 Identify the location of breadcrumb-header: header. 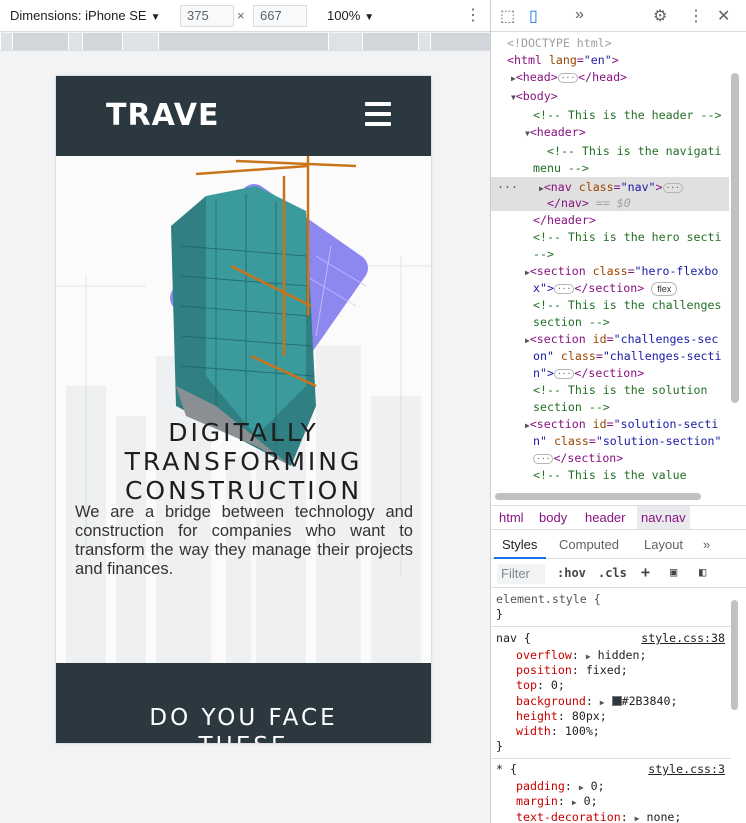
(605, 517).